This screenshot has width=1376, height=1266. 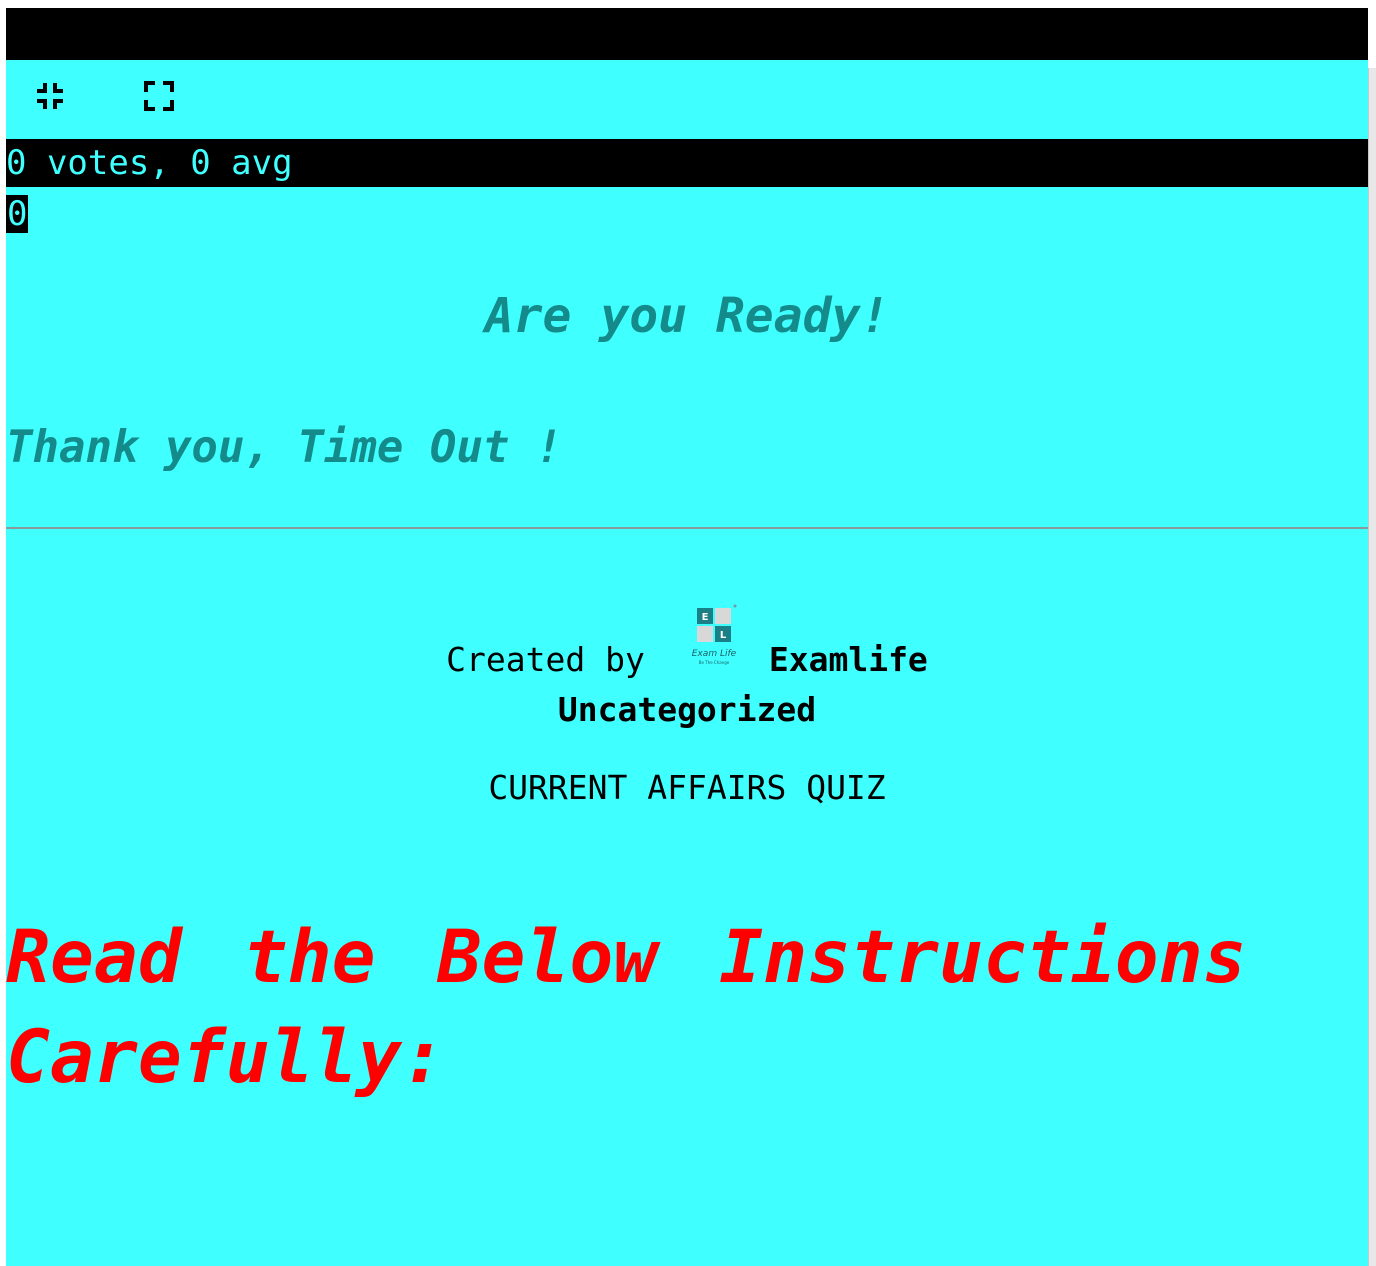 What do you see at coordinates (159, 96) in the screenshot?
I see `fullscreen-icon` at bounding box center [159, 96].